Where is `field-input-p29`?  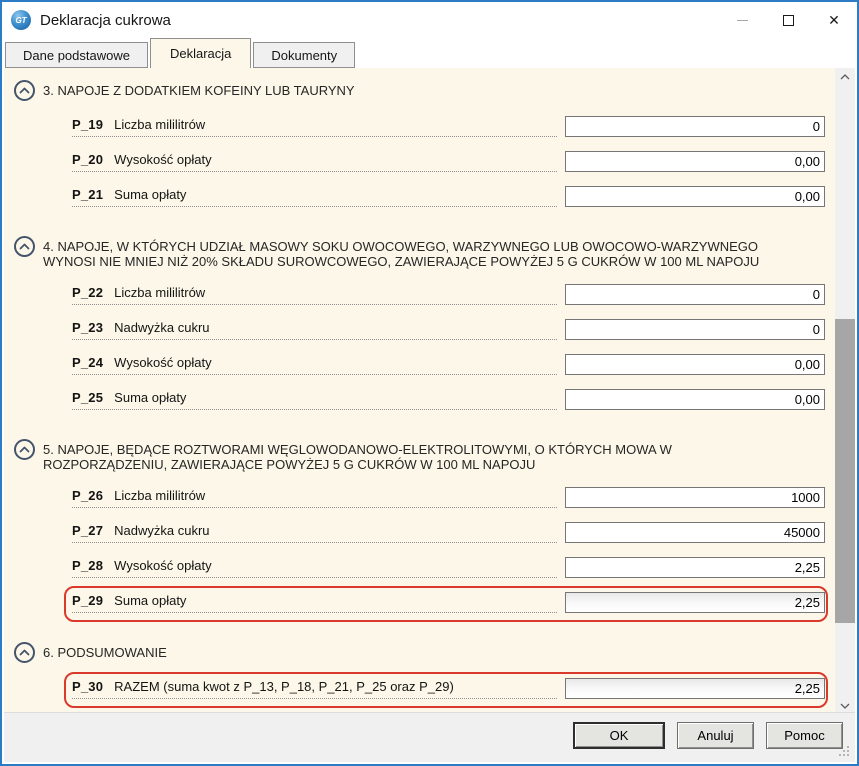 field-input-p29 is located at coordinates (695, 602).